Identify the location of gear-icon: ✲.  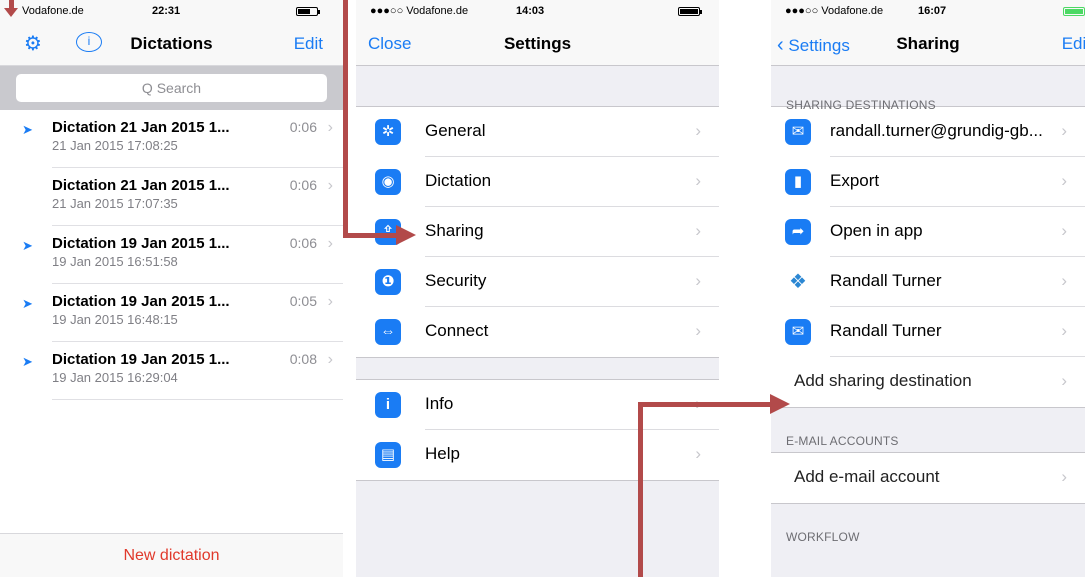
(388, 132).